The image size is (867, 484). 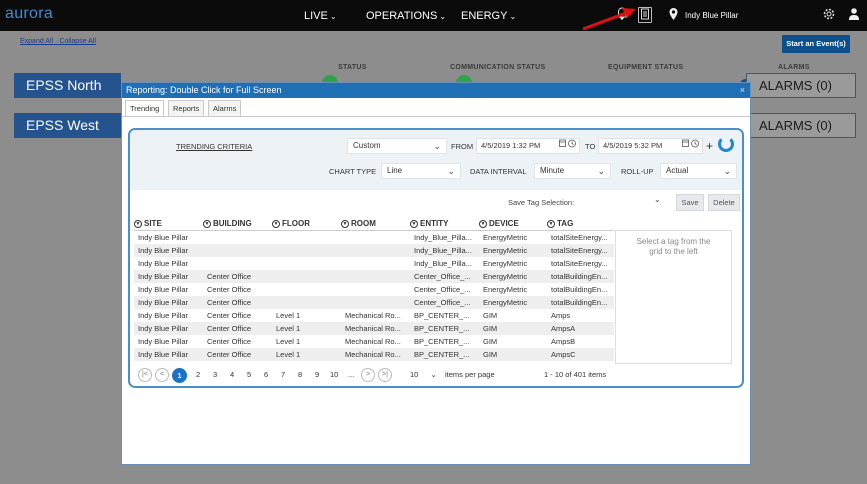 What do you see at coordinates (528, 146) in the screenshot?
I see `from-datetime-input: 4/5/2019 1:32 PM` at bounding box center [528, 146].